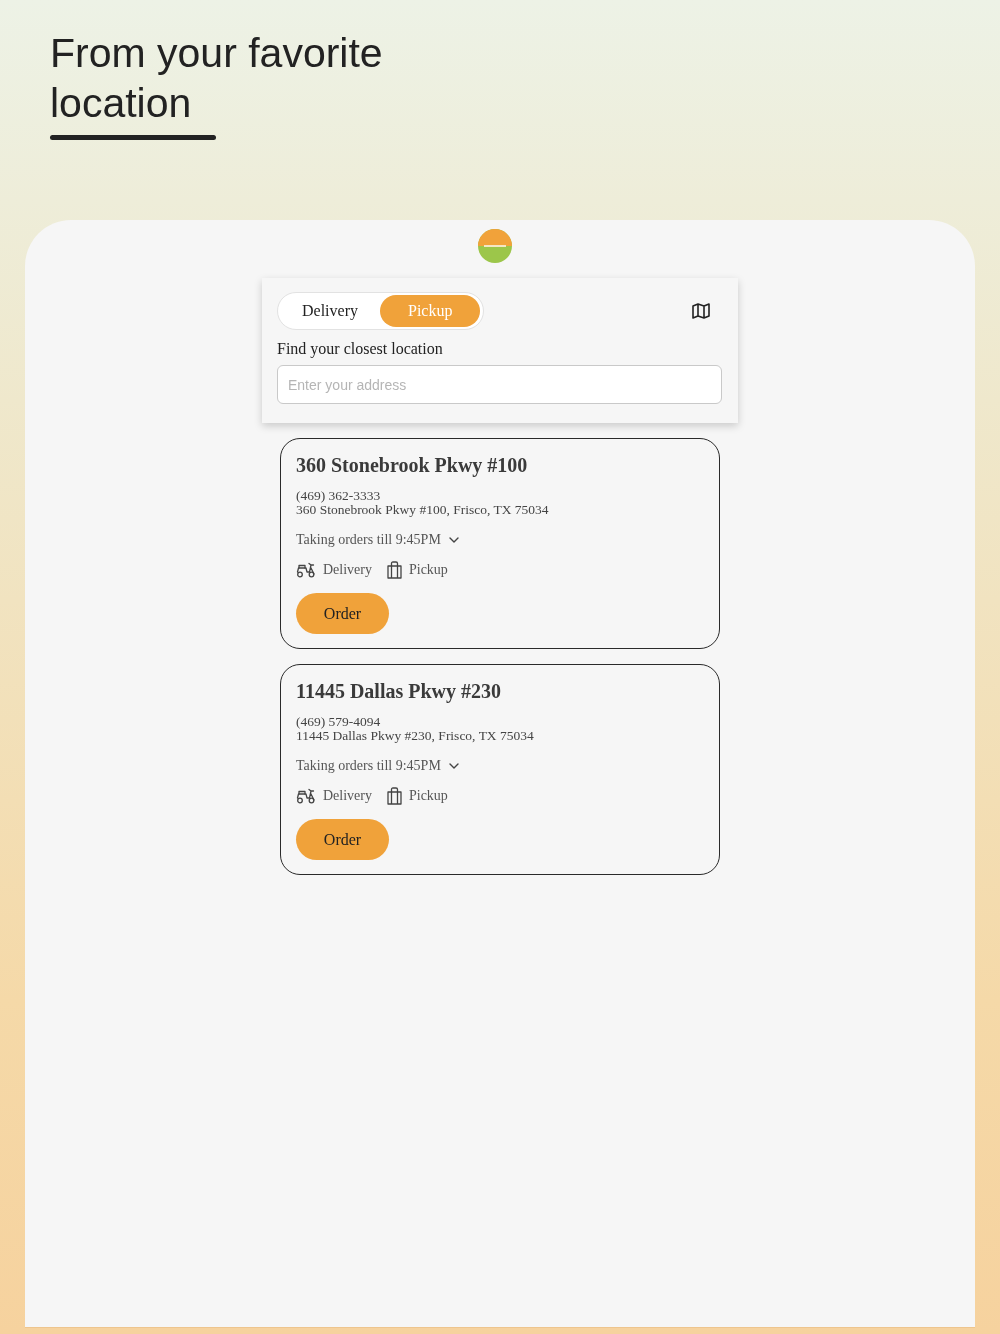  What do you see at coordinates (495, 246) in the screenshot?
I see `logo-icon` at bounding box center [495, 246].